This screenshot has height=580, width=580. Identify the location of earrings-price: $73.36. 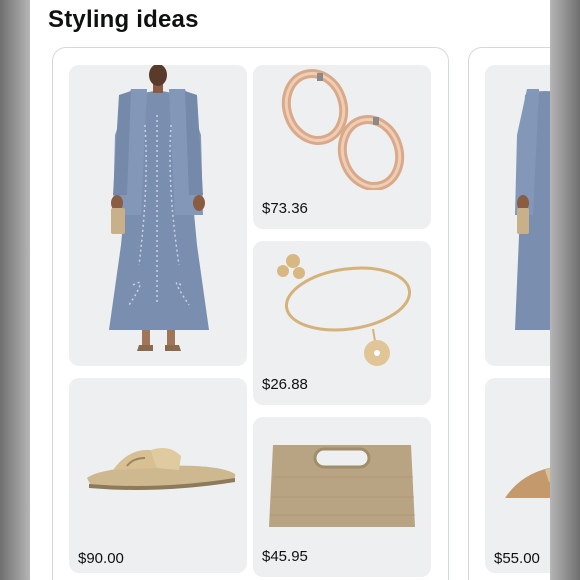
(285, 208).